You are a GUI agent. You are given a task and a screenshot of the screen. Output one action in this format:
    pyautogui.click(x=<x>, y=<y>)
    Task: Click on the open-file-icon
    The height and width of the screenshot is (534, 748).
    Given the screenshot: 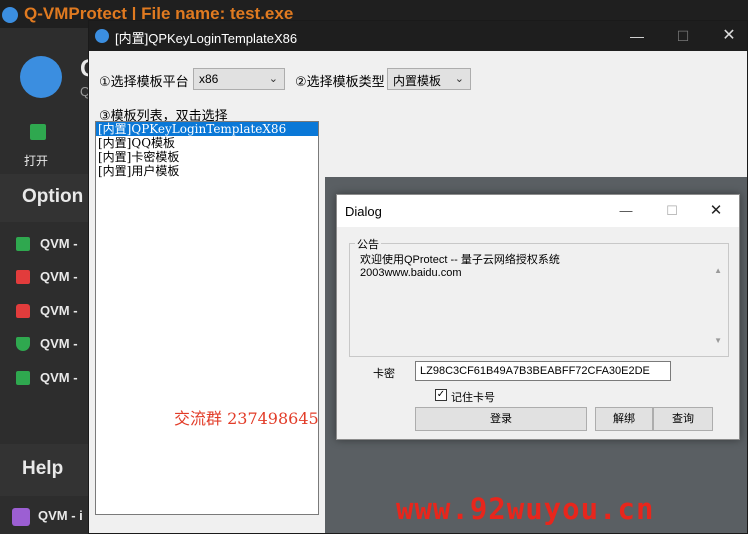 What is the action you would take?
    pyautogui.click(x=38, y=132)
    